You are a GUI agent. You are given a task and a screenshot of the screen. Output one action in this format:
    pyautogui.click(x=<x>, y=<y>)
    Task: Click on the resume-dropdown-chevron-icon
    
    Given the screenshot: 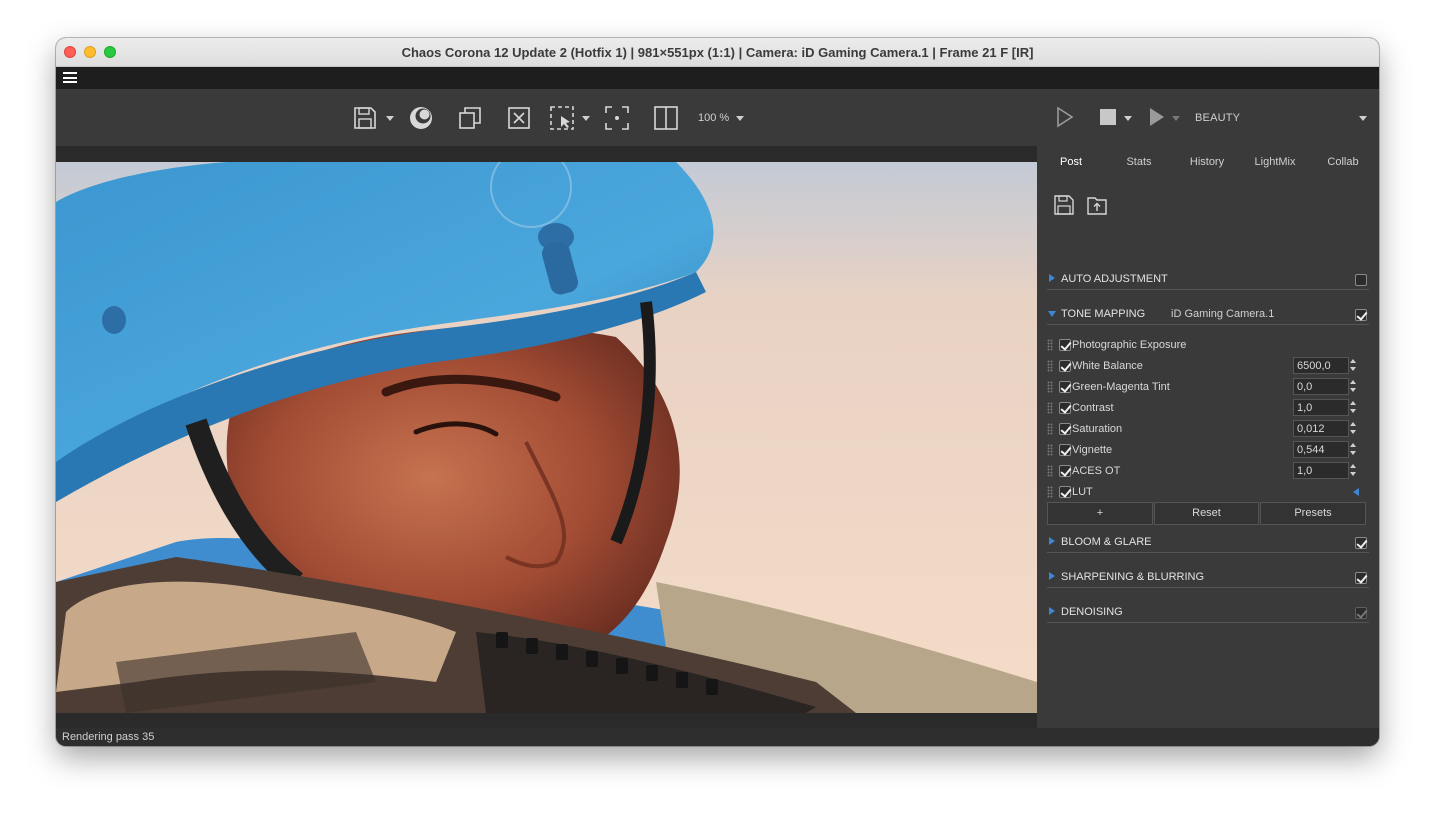 What is the action you would take?
    pyautogui.click(x=1176, y=118)
    